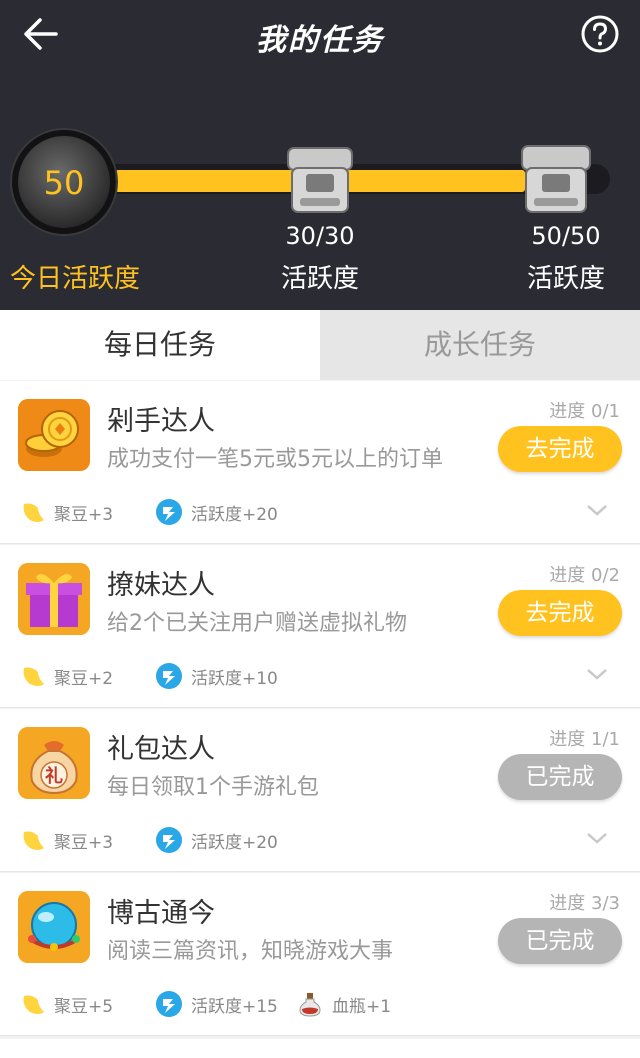 The height and width of the screenshot is (1058, 640). What do you see at coordinates (84, 1006) in the screenshot?
I see `reward-text: 聚豆+5` at bounding box center [84, 1006].